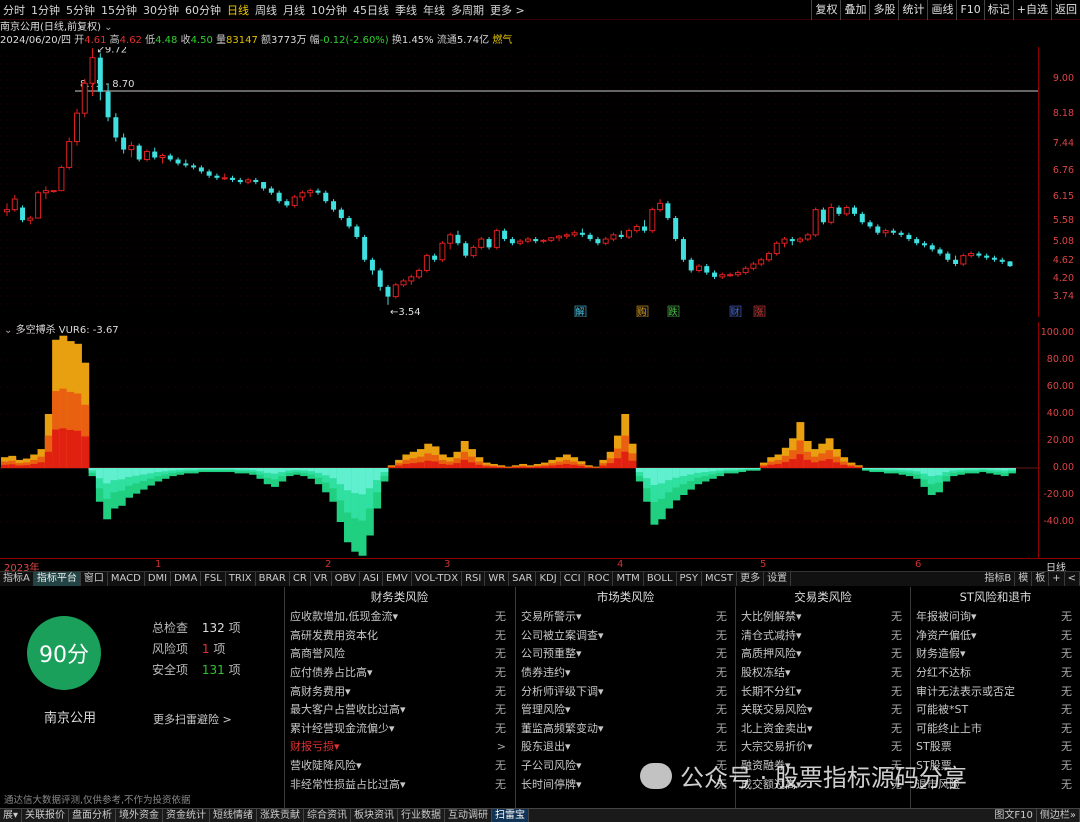  I want to click on bottom-tab: 扫雷宝, so click(511, 815).